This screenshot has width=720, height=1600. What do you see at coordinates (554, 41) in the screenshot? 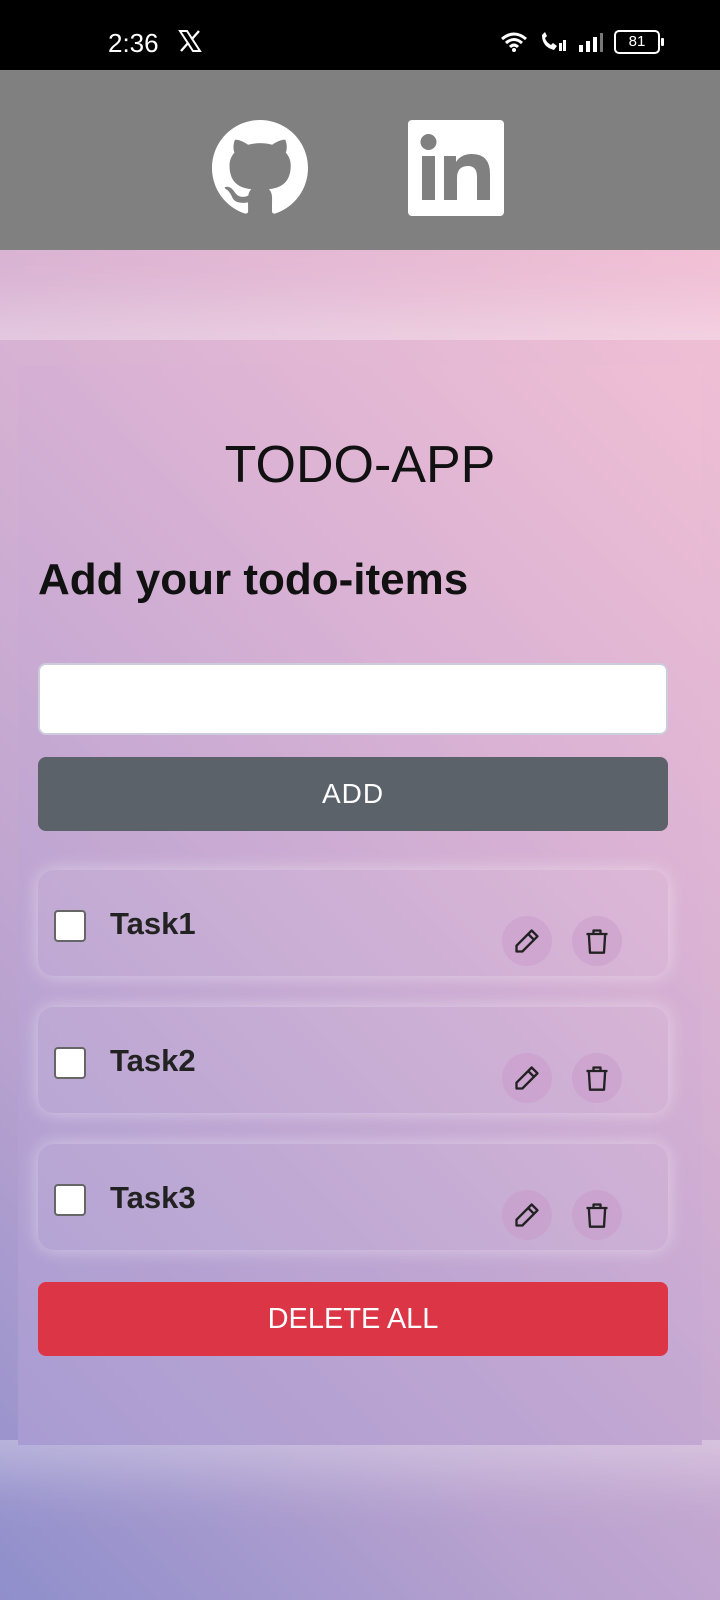
I see `call-icon` at bounding box center [554, 41].